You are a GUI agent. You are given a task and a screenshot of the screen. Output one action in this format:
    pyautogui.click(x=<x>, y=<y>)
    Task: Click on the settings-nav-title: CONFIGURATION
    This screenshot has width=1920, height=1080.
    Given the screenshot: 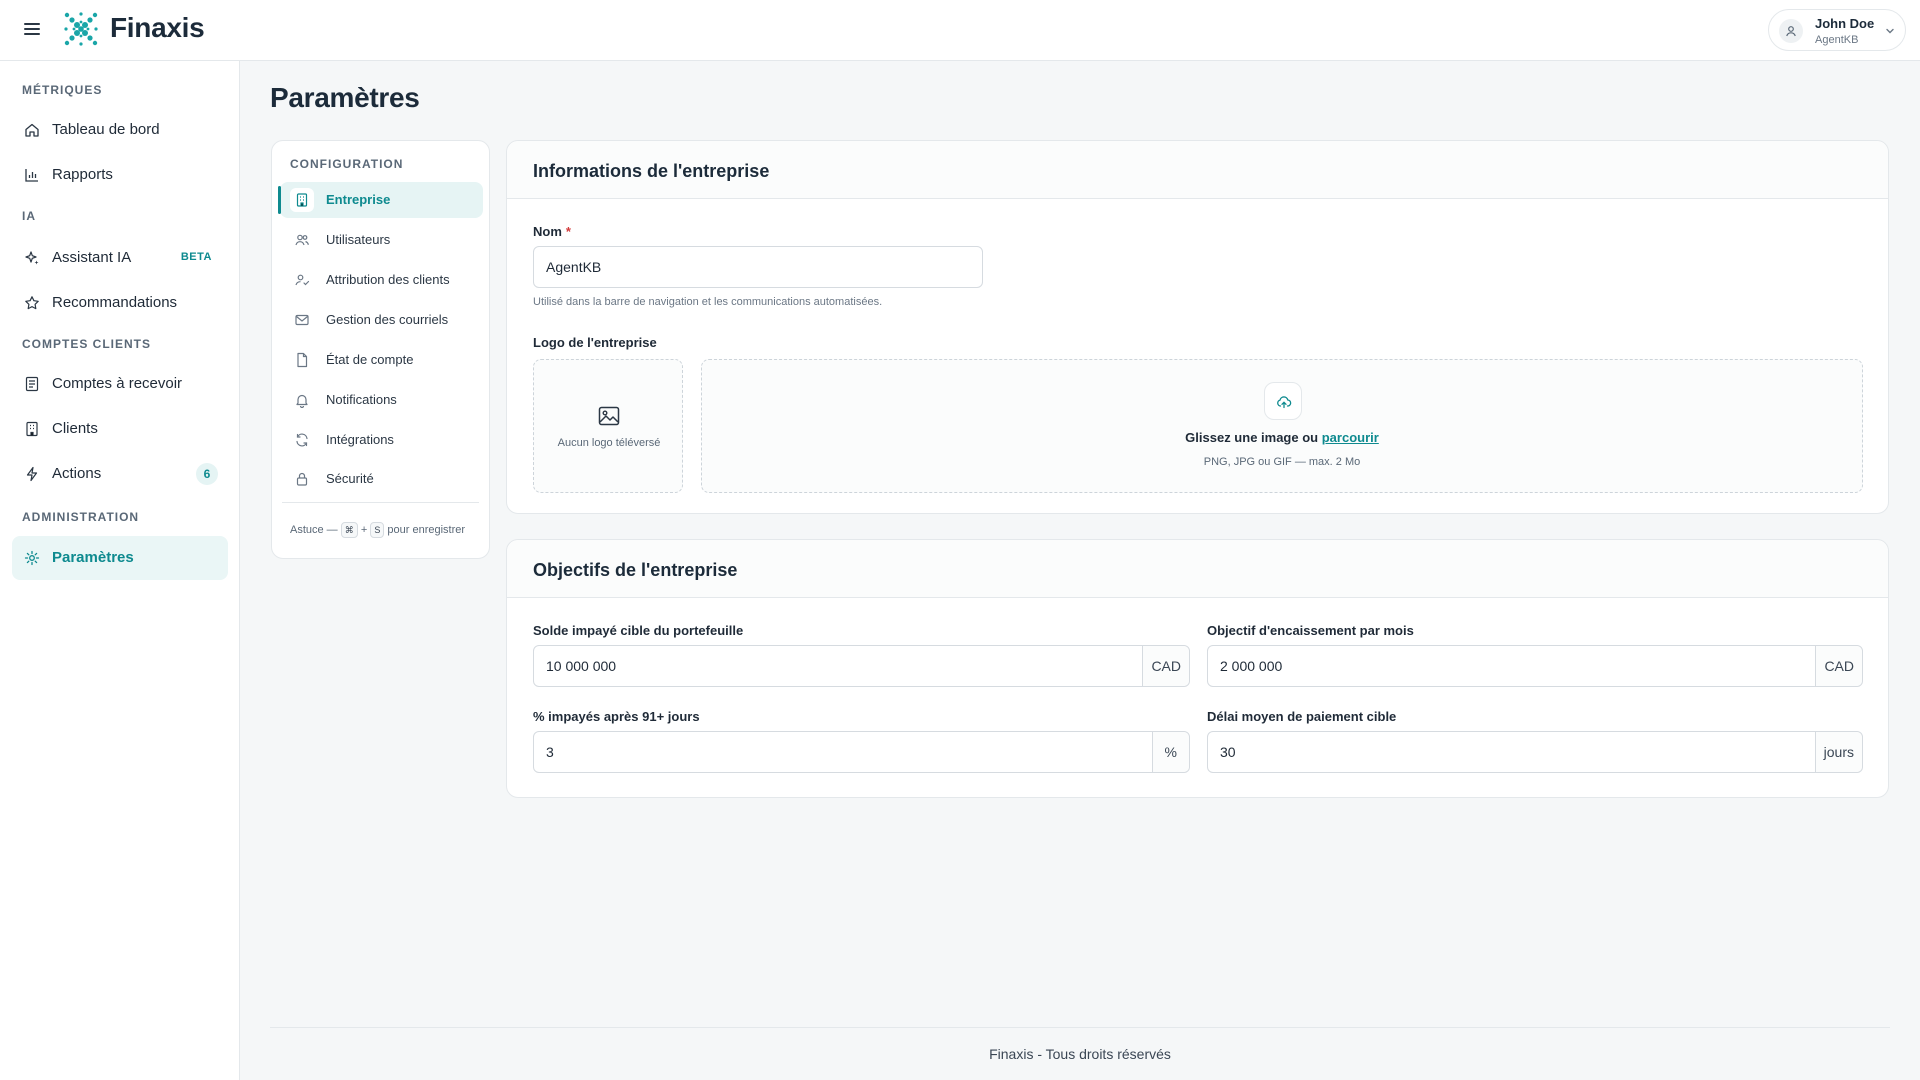 What is the action you would take?
    pyautogui.click(x=347, y=164)
    